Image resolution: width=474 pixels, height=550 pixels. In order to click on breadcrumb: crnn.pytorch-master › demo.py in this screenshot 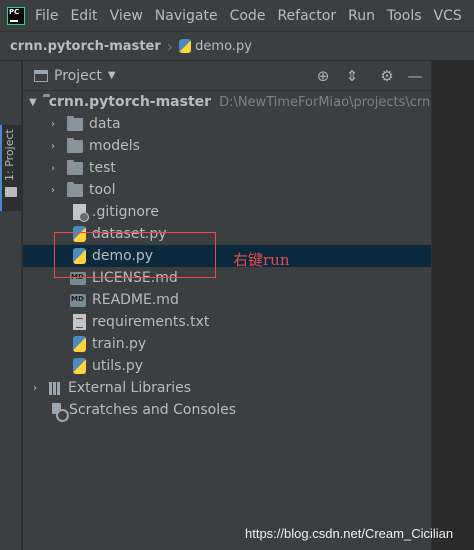, I will do `click(237, 46)`.